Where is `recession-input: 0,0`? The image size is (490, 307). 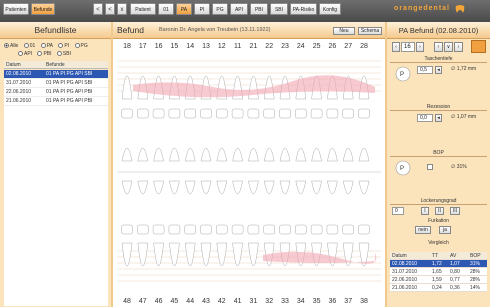 recession-input: 0,0 is located at coordinates (425, 118).